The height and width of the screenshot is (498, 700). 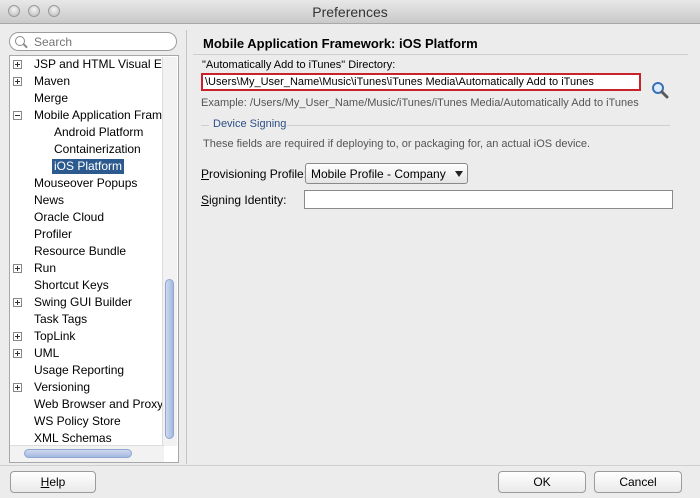 I want to click on signing-identity-input, so click(x=488, y=199).